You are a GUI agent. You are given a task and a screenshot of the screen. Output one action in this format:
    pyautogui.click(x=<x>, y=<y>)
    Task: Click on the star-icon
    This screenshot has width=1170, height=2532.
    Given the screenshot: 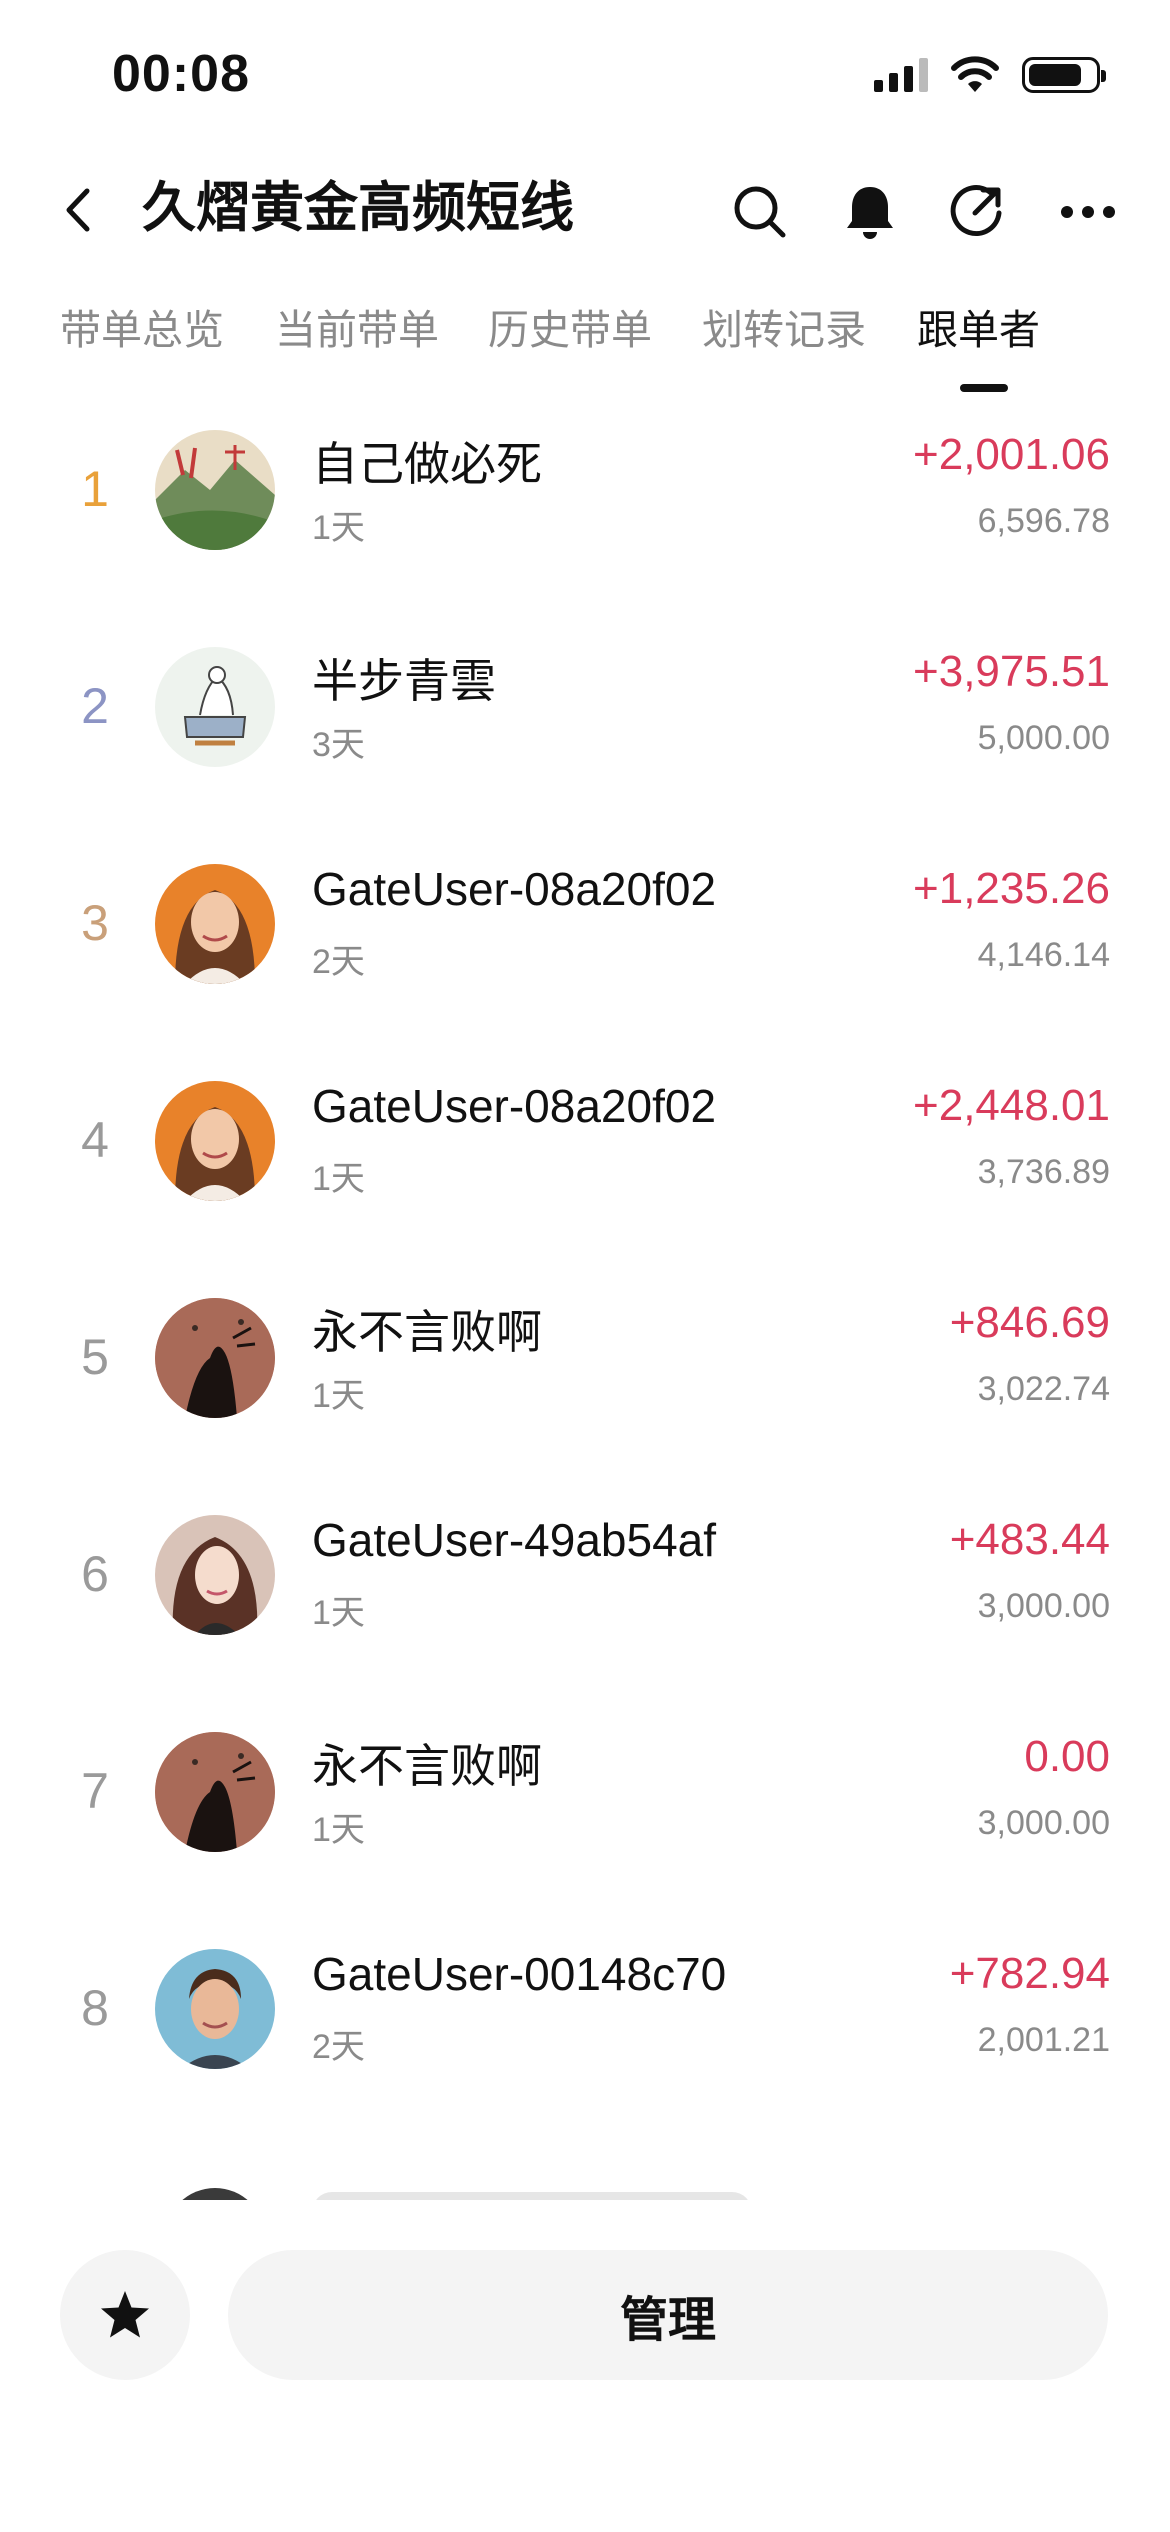 What is the action you would take?
    pyautogui.click(x=125, y=2314)
    